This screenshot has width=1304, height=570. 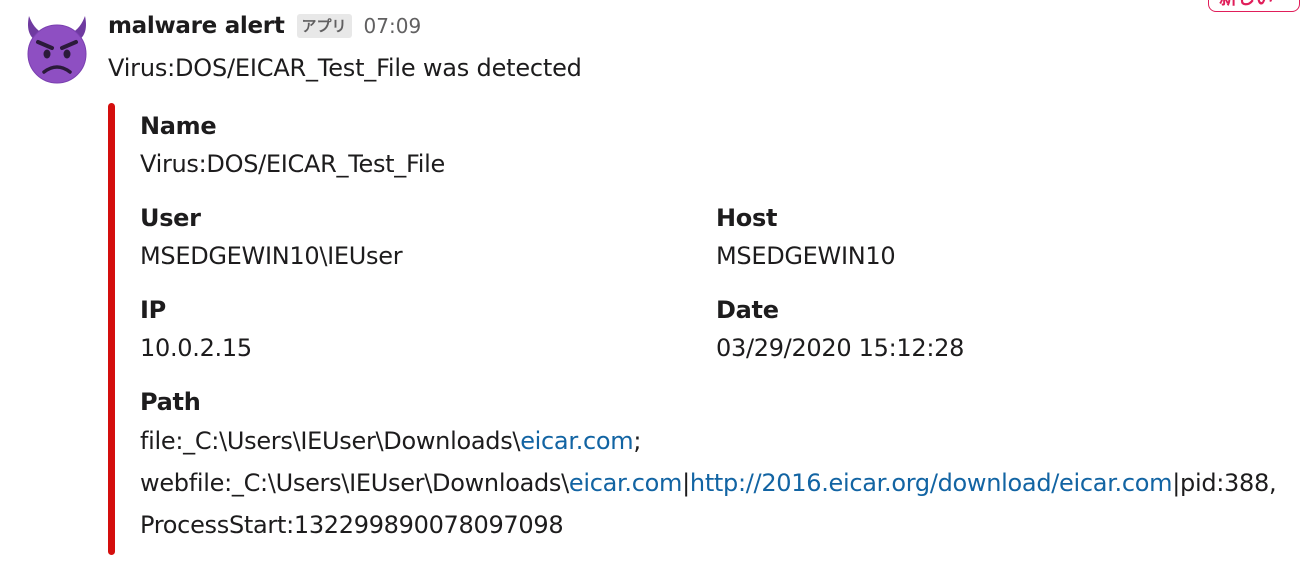 I want to click on field-user-value: MSEDGEWIN10\IEUser, so click(x=271, y=256).